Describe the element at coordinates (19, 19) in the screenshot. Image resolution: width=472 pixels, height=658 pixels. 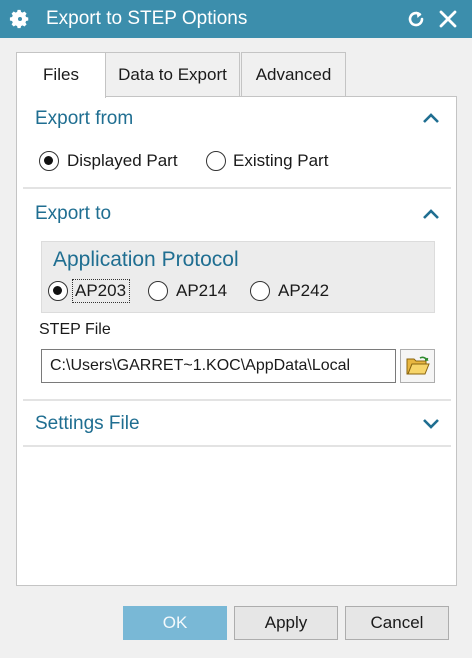
I see `gear-icon` at that location.